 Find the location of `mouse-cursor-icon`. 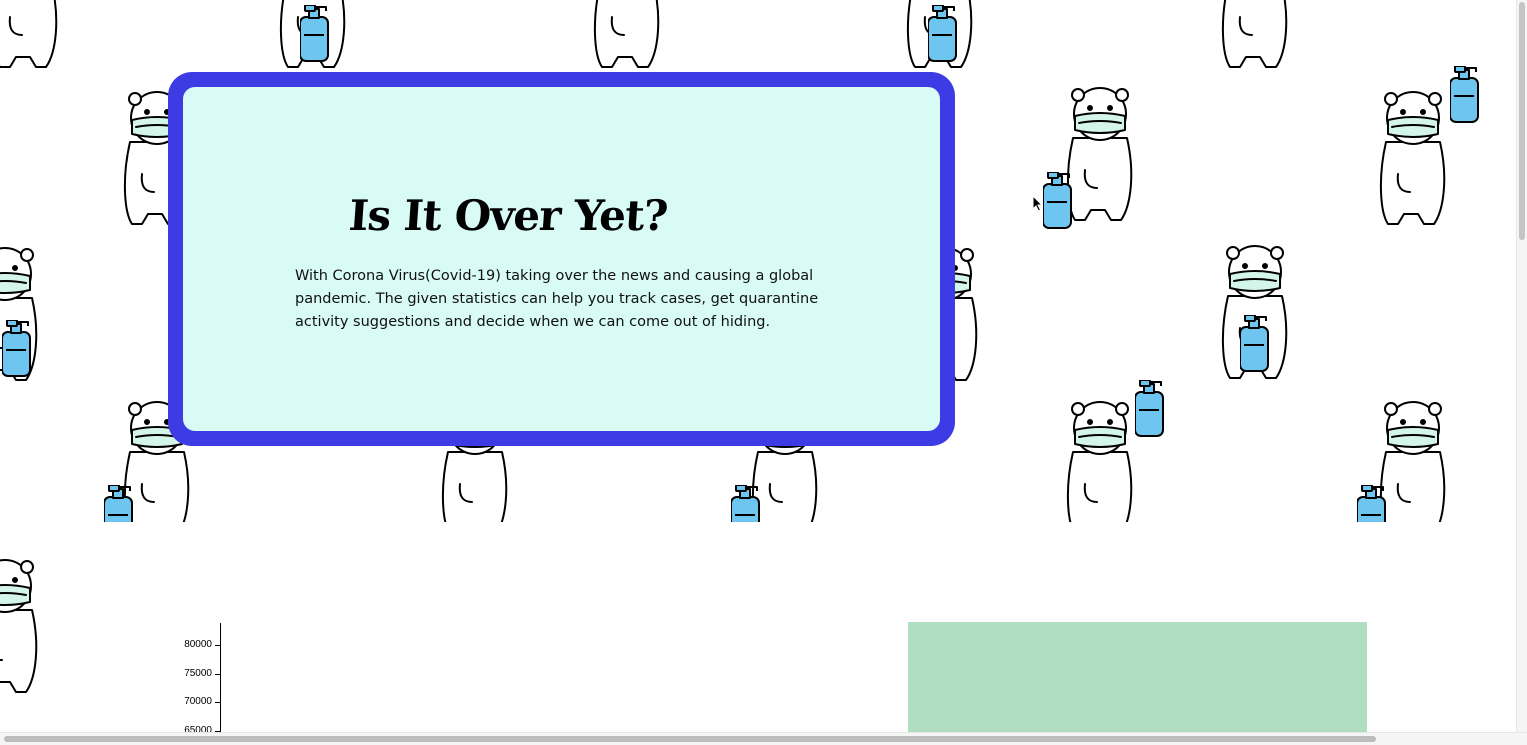

mouse-cursor-icon is located at coordinates (1038, 203).